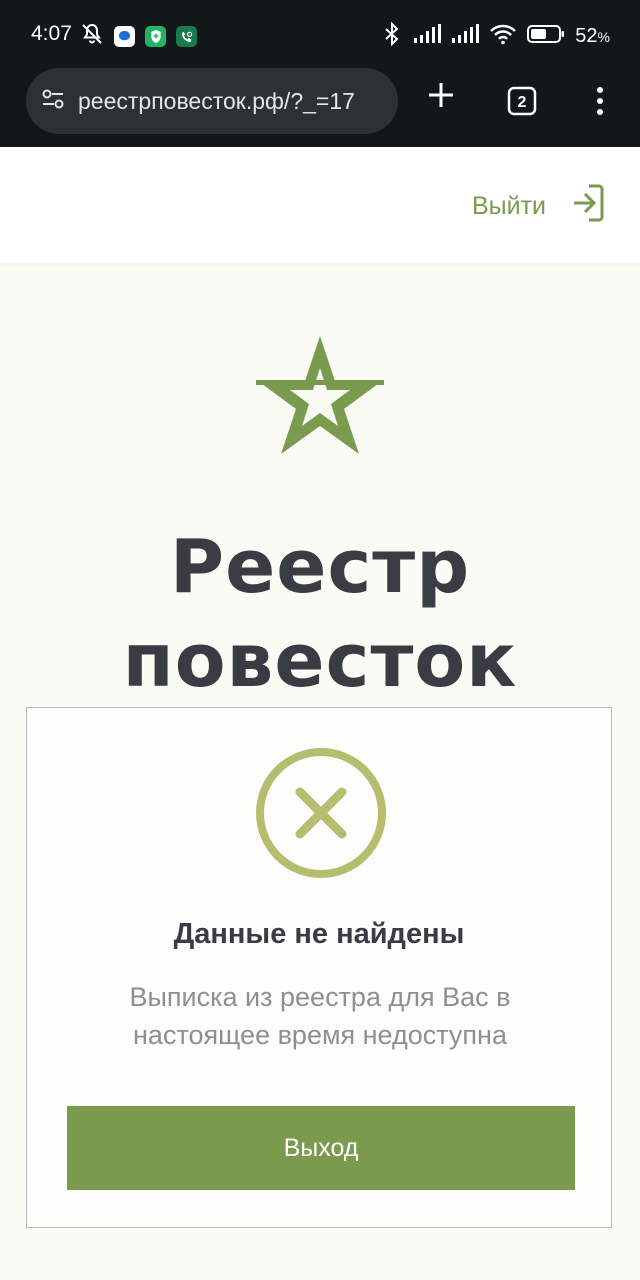 Image resolution: width=640 pixels, height=1280 pixels. Describe the element at coordinates (319, 934) in the screenshot. I see `error-title: Данные не найдены` at that location.